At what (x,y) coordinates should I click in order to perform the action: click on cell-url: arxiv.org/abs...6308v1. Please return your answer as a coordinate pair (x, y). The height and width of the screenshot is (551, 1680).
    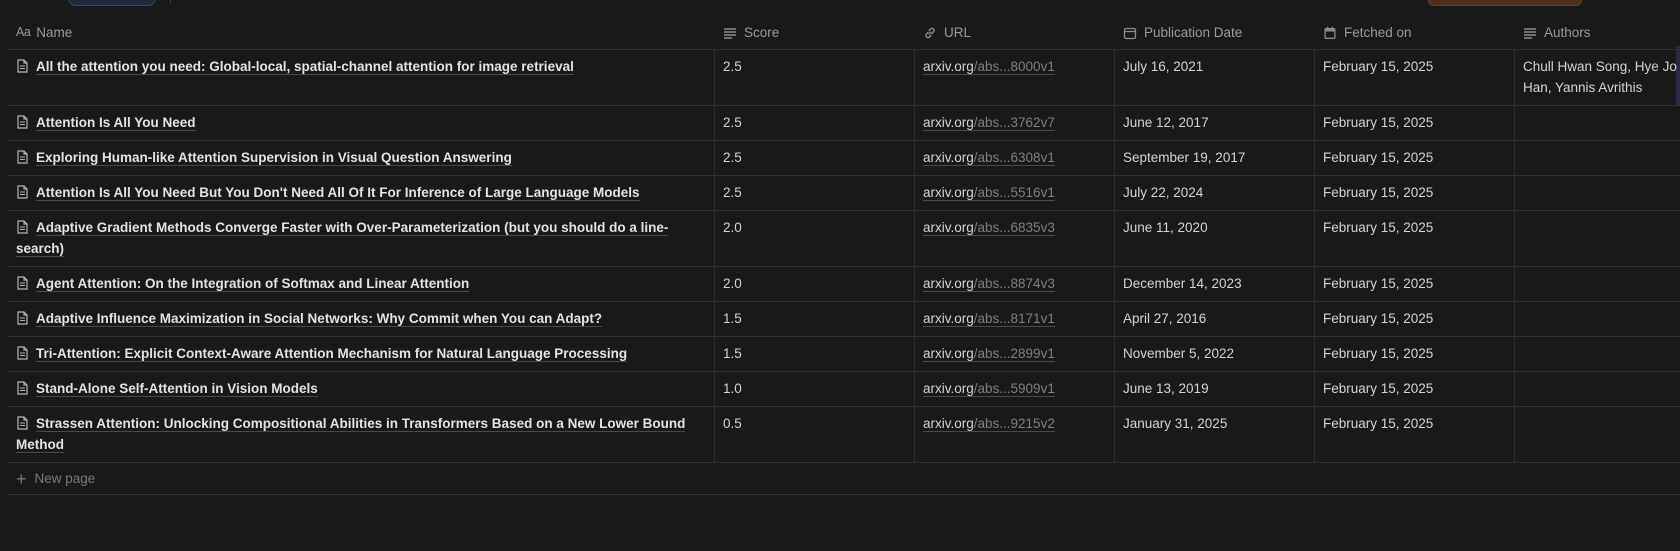
    Looking at the image, I should click on (1015, 158).